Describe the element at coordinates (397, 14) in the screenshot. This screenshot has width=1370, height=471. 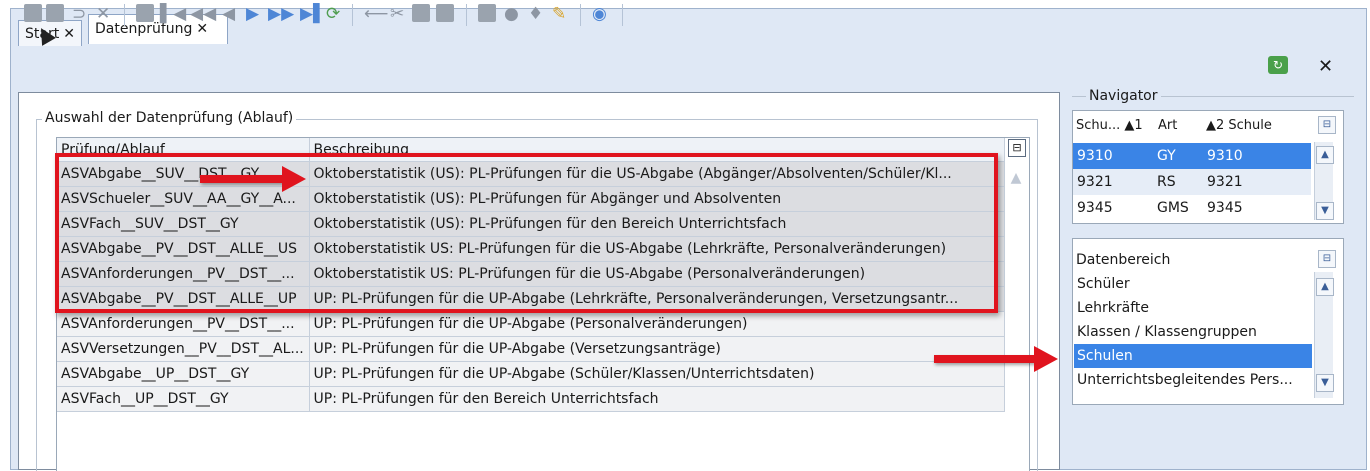
I see `cut-icon: ✂` at that location.